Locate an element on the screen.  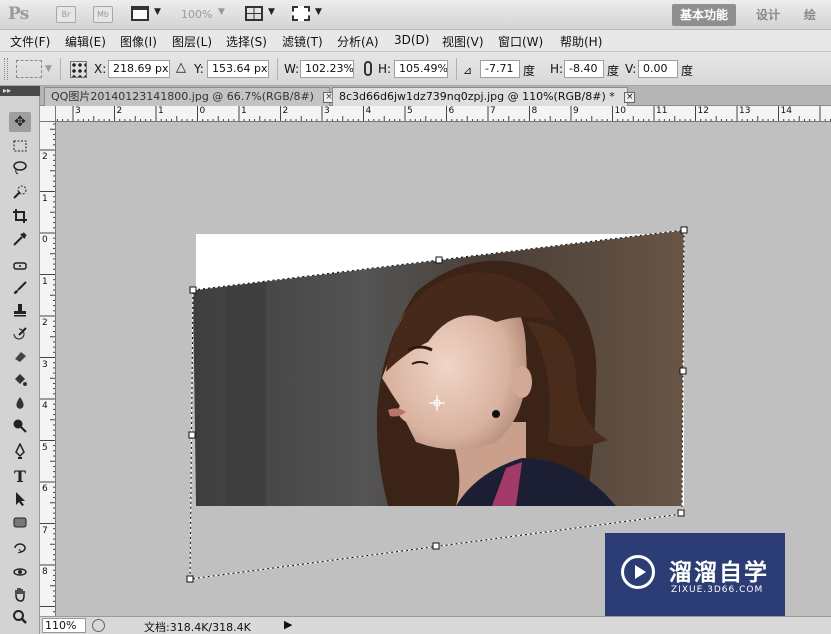
menu-select: 选择(S) is located at coordinates (246, 41).